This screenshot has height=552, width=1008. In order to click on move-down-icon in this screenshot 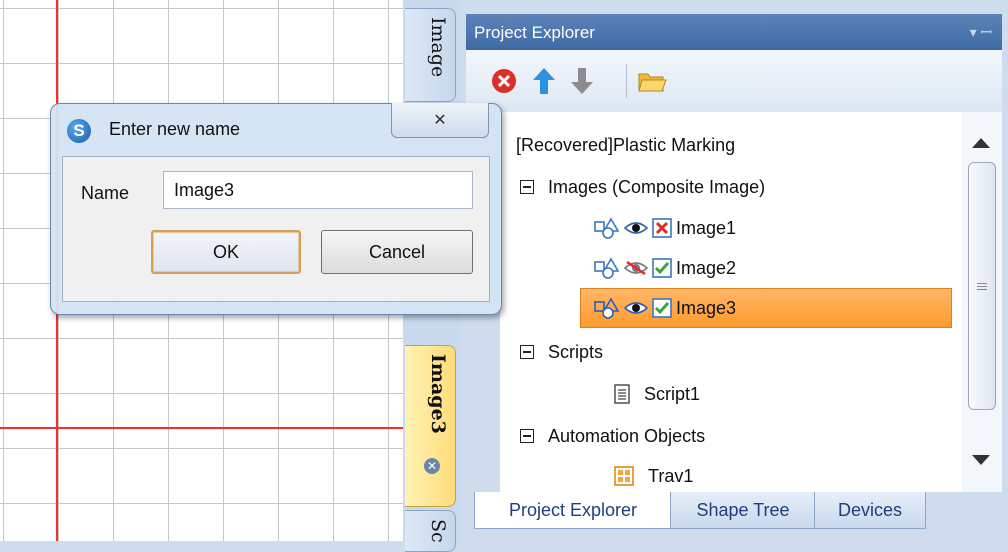, I will do `click(582, 81)`.